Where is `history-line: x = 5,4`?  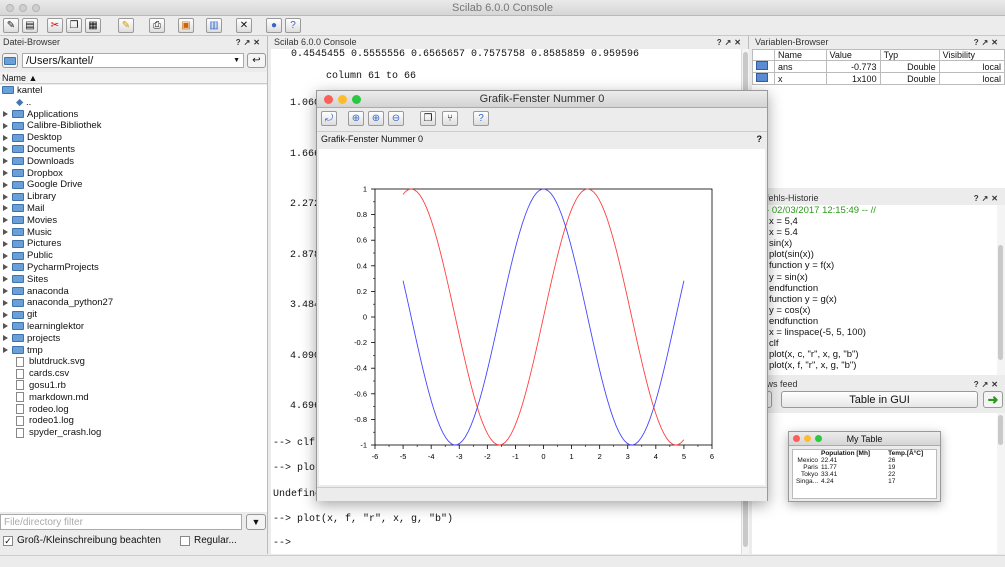 history-line: x = 5,4 is located at coordinates (883, 221).